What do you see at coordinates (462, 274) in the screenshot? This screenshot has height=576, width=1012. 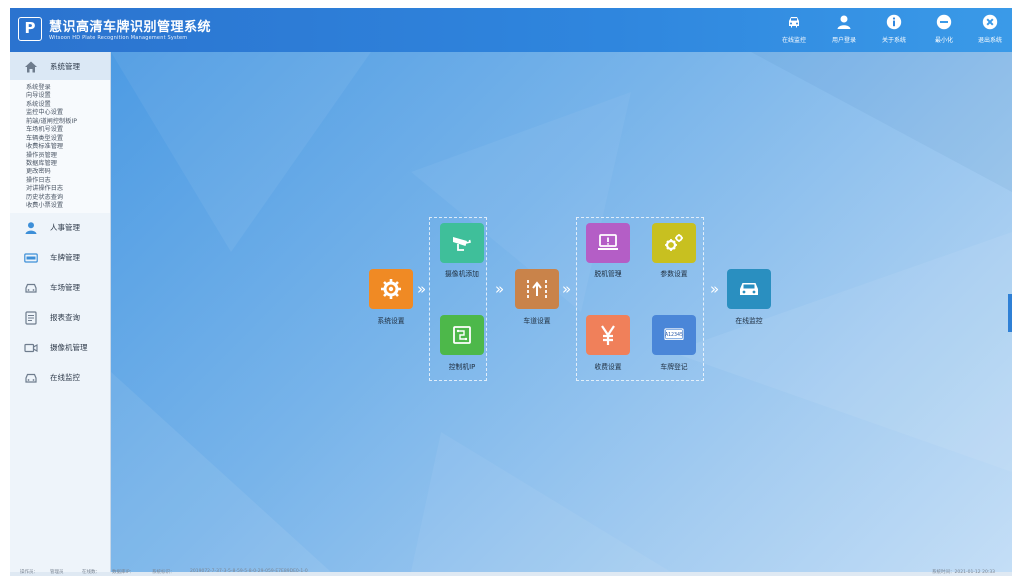 I see `camera-add-label: 摄像机添加` at bounding box center [462, 274].